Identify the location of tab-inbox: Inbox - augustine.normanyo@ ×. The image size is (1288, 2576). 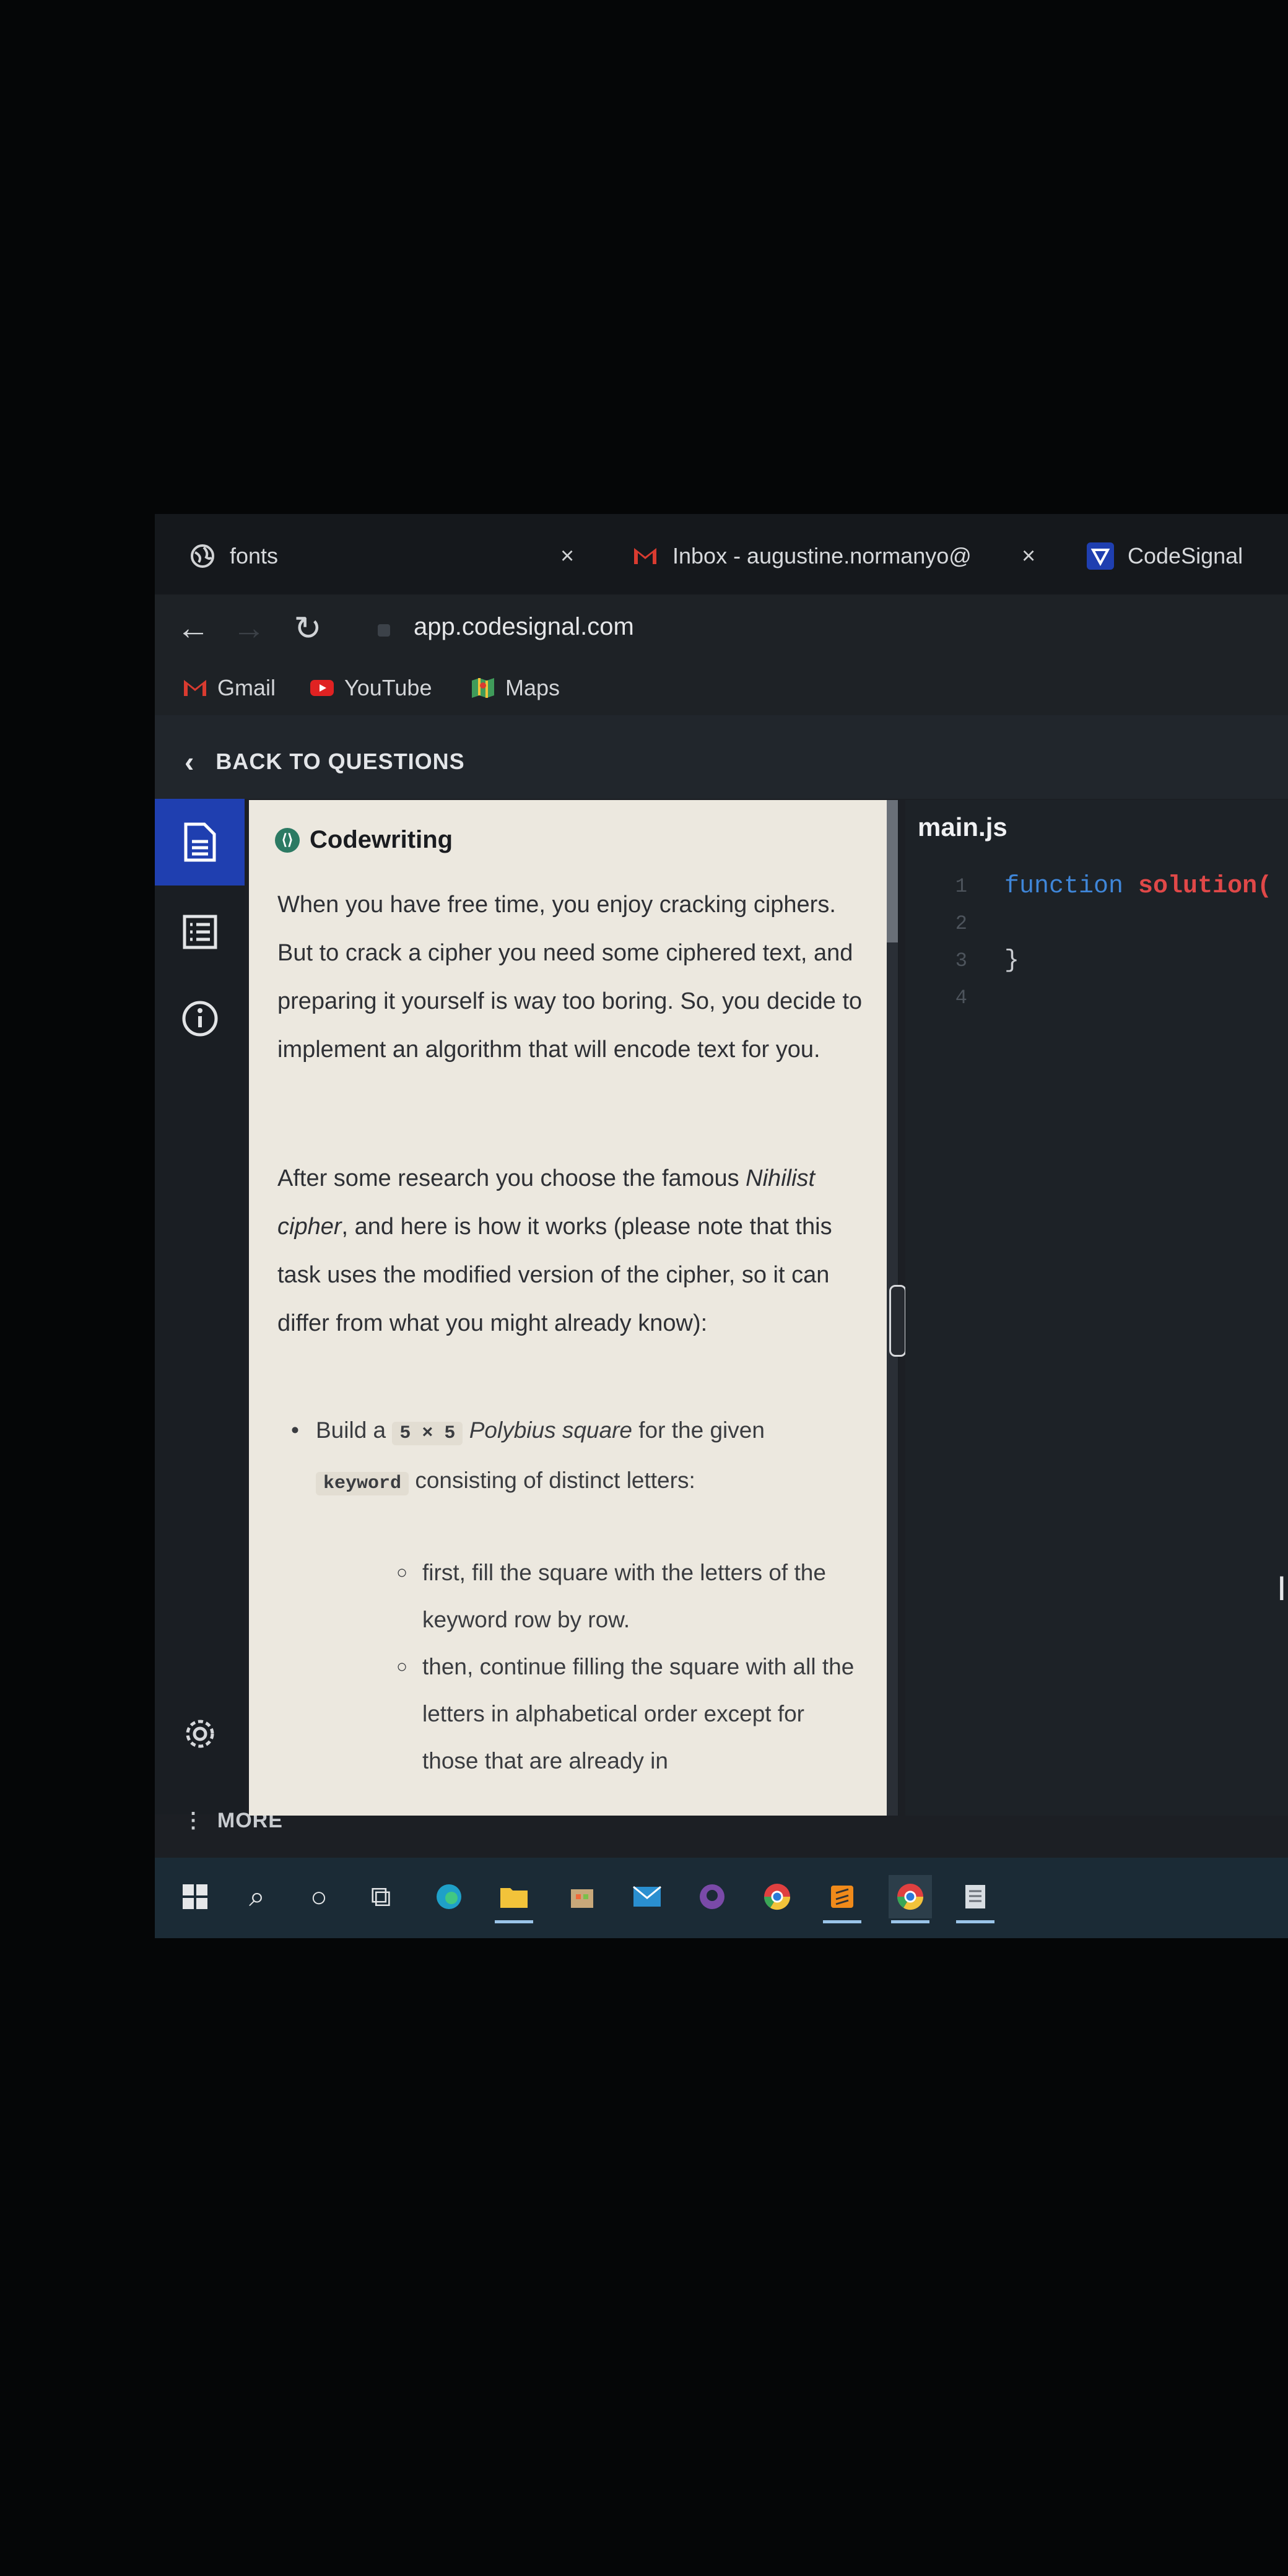
(833, 556).